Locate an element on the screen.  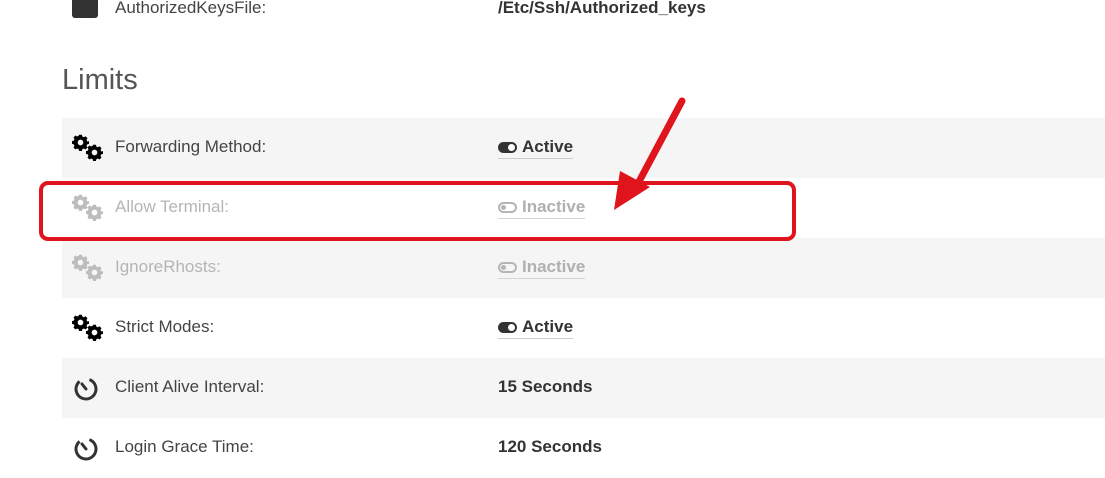
ignore-rhosts-toggle: Inactive is located at coordinates (542, 268).